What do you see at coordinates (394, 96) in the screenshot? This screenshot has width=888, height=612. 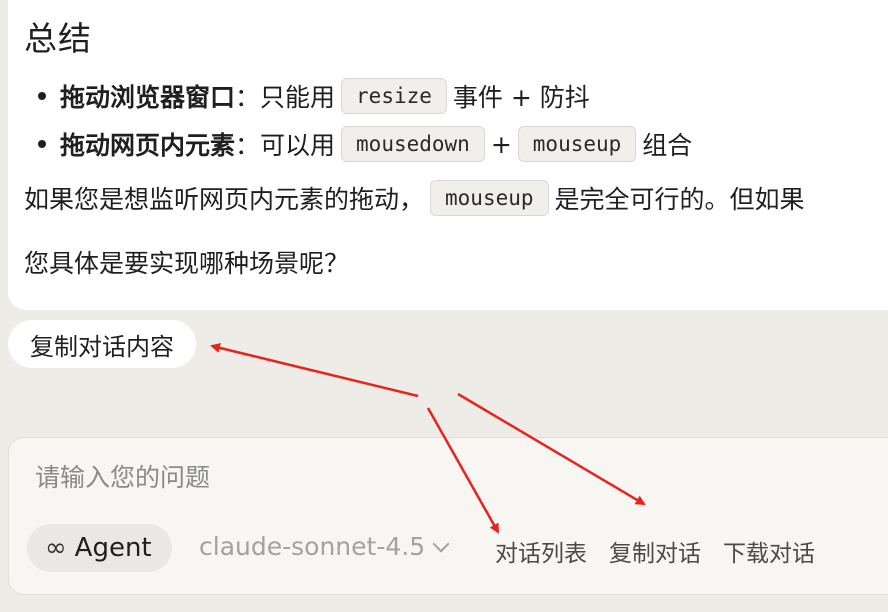 I see `inline-code: resize` at bounding box center [394, 96].